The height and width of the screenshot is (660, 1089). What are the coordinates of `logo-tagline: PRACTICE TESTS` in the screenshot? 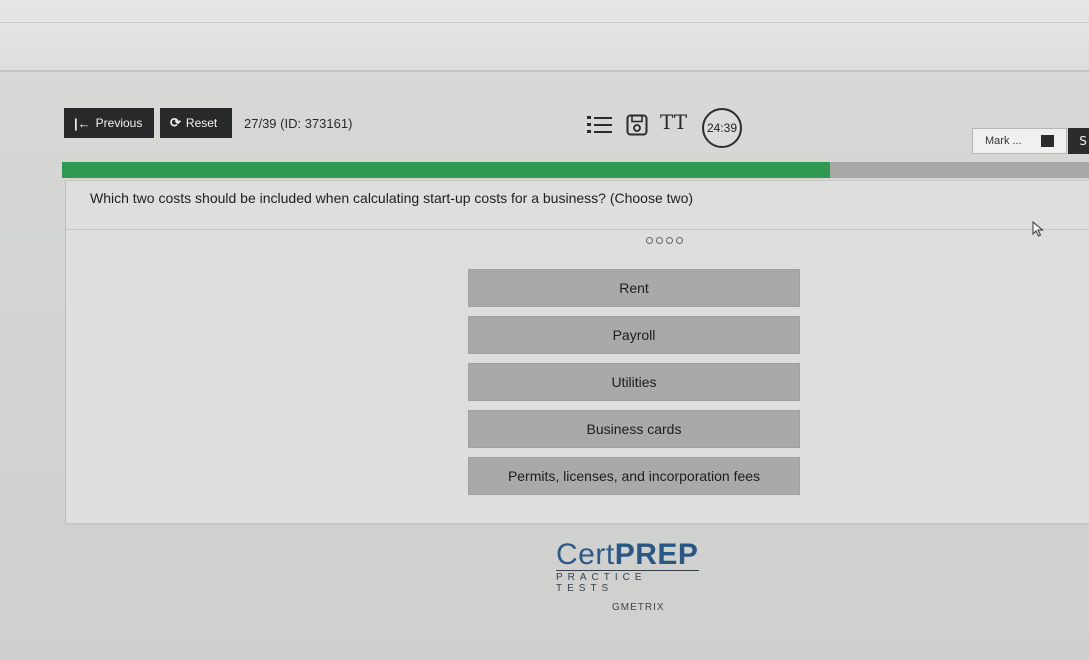 It's located at (627, 582).